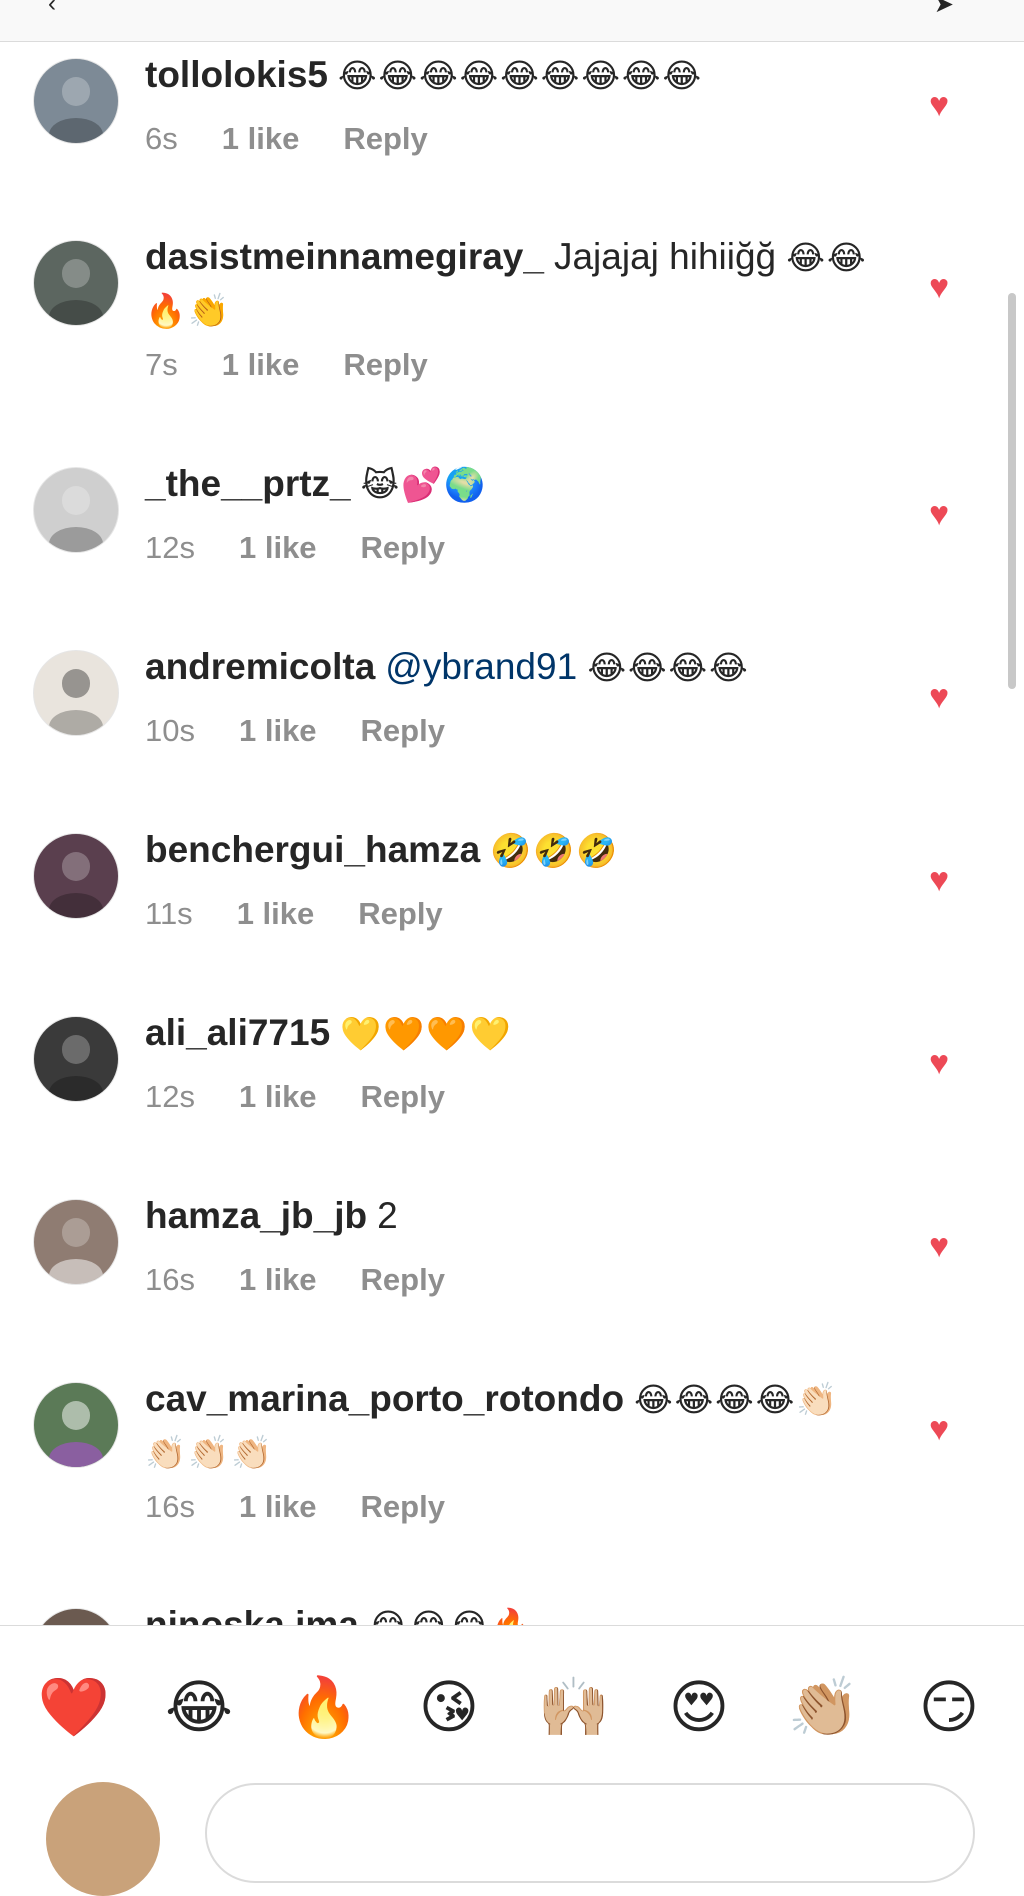  What do you see at coordinates (252, 1614) in the screenshot?
I see `comment-username: ninoska.ima` at bounding box center [252, 1614].